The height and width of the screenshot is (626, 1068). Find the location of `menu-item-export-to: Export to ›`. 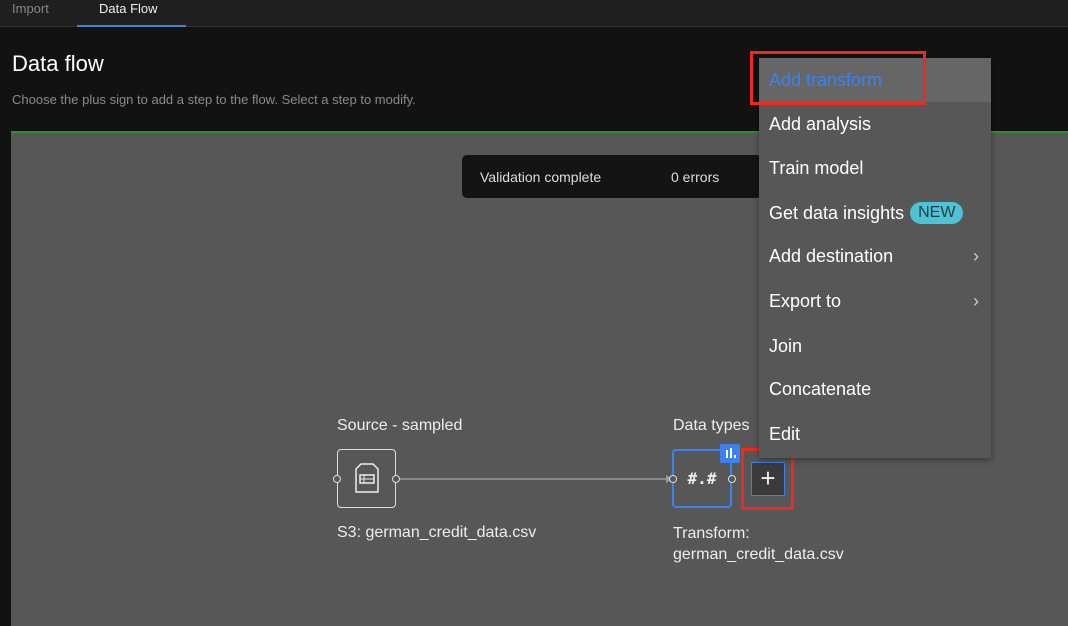

menu-item-export-to: Export to › is located at coordinates (875, 301).